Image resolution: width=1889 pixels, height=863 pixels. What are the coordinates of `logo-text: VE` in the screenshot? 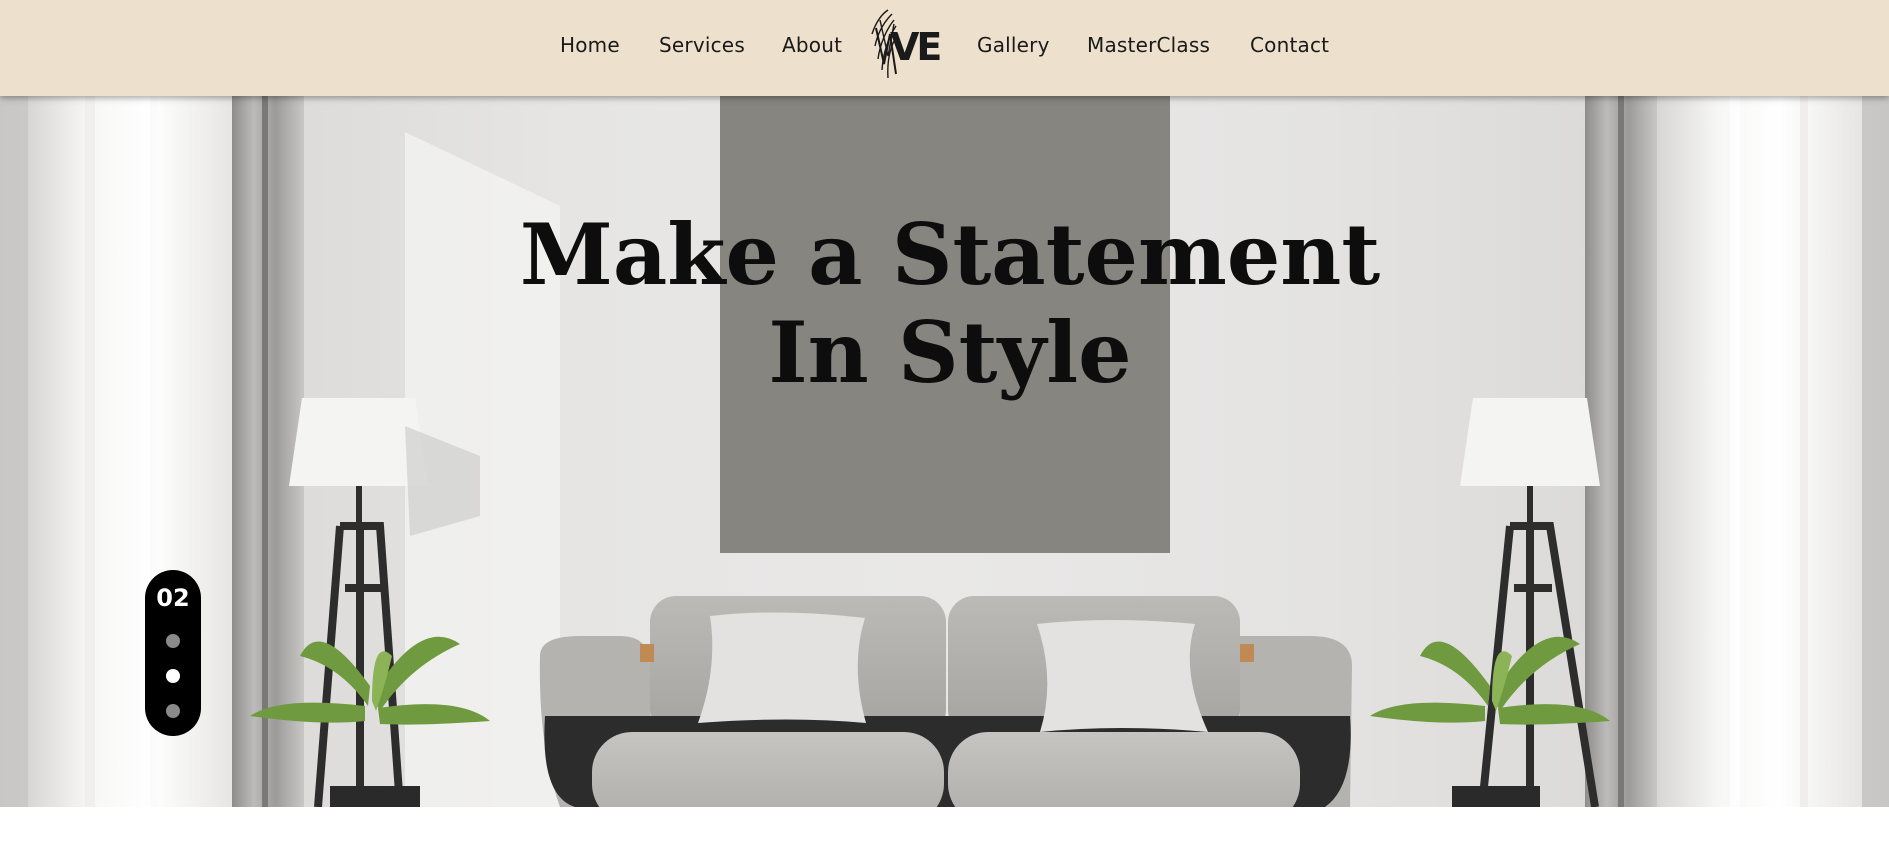 It's located at (916, 47).